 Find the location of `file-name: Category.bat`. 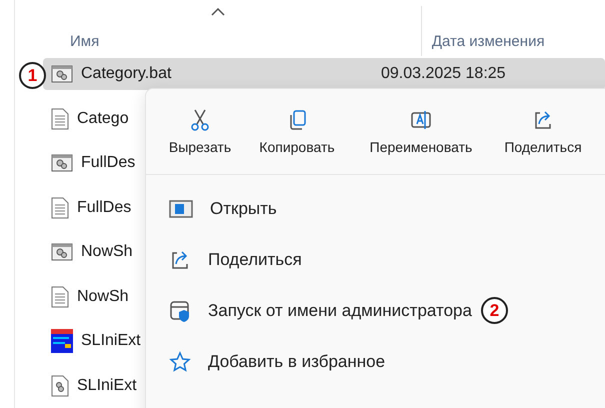

file-name: Category.bat is located at coordinates (126, 74).